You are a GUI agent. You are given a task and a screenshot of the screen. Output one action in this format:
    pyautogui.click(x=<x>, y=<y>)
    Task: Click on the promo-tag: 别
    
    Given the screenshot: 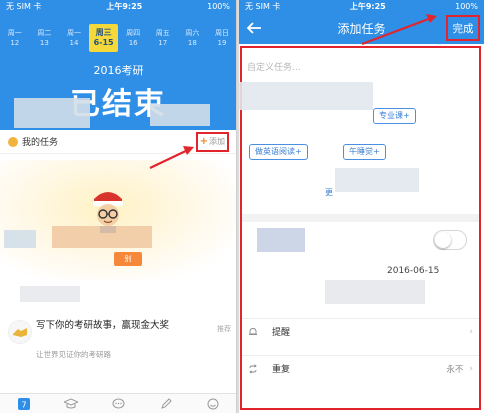 What is the action you would take?
    pyautogui.click(x=128, y=259)
    